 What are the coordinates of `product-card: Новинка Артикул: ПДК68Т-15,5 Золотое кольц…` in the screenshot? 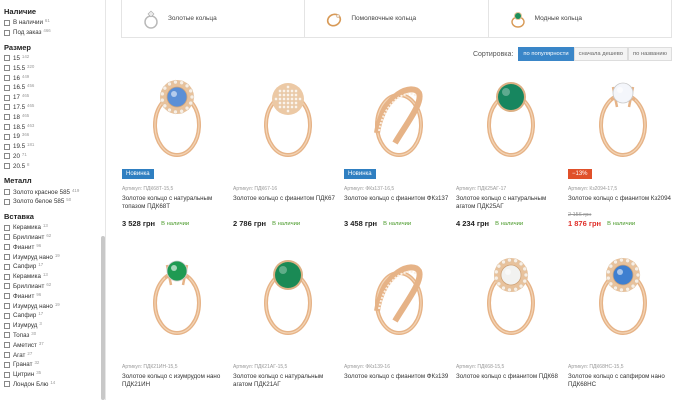 It's located at (177, 145).